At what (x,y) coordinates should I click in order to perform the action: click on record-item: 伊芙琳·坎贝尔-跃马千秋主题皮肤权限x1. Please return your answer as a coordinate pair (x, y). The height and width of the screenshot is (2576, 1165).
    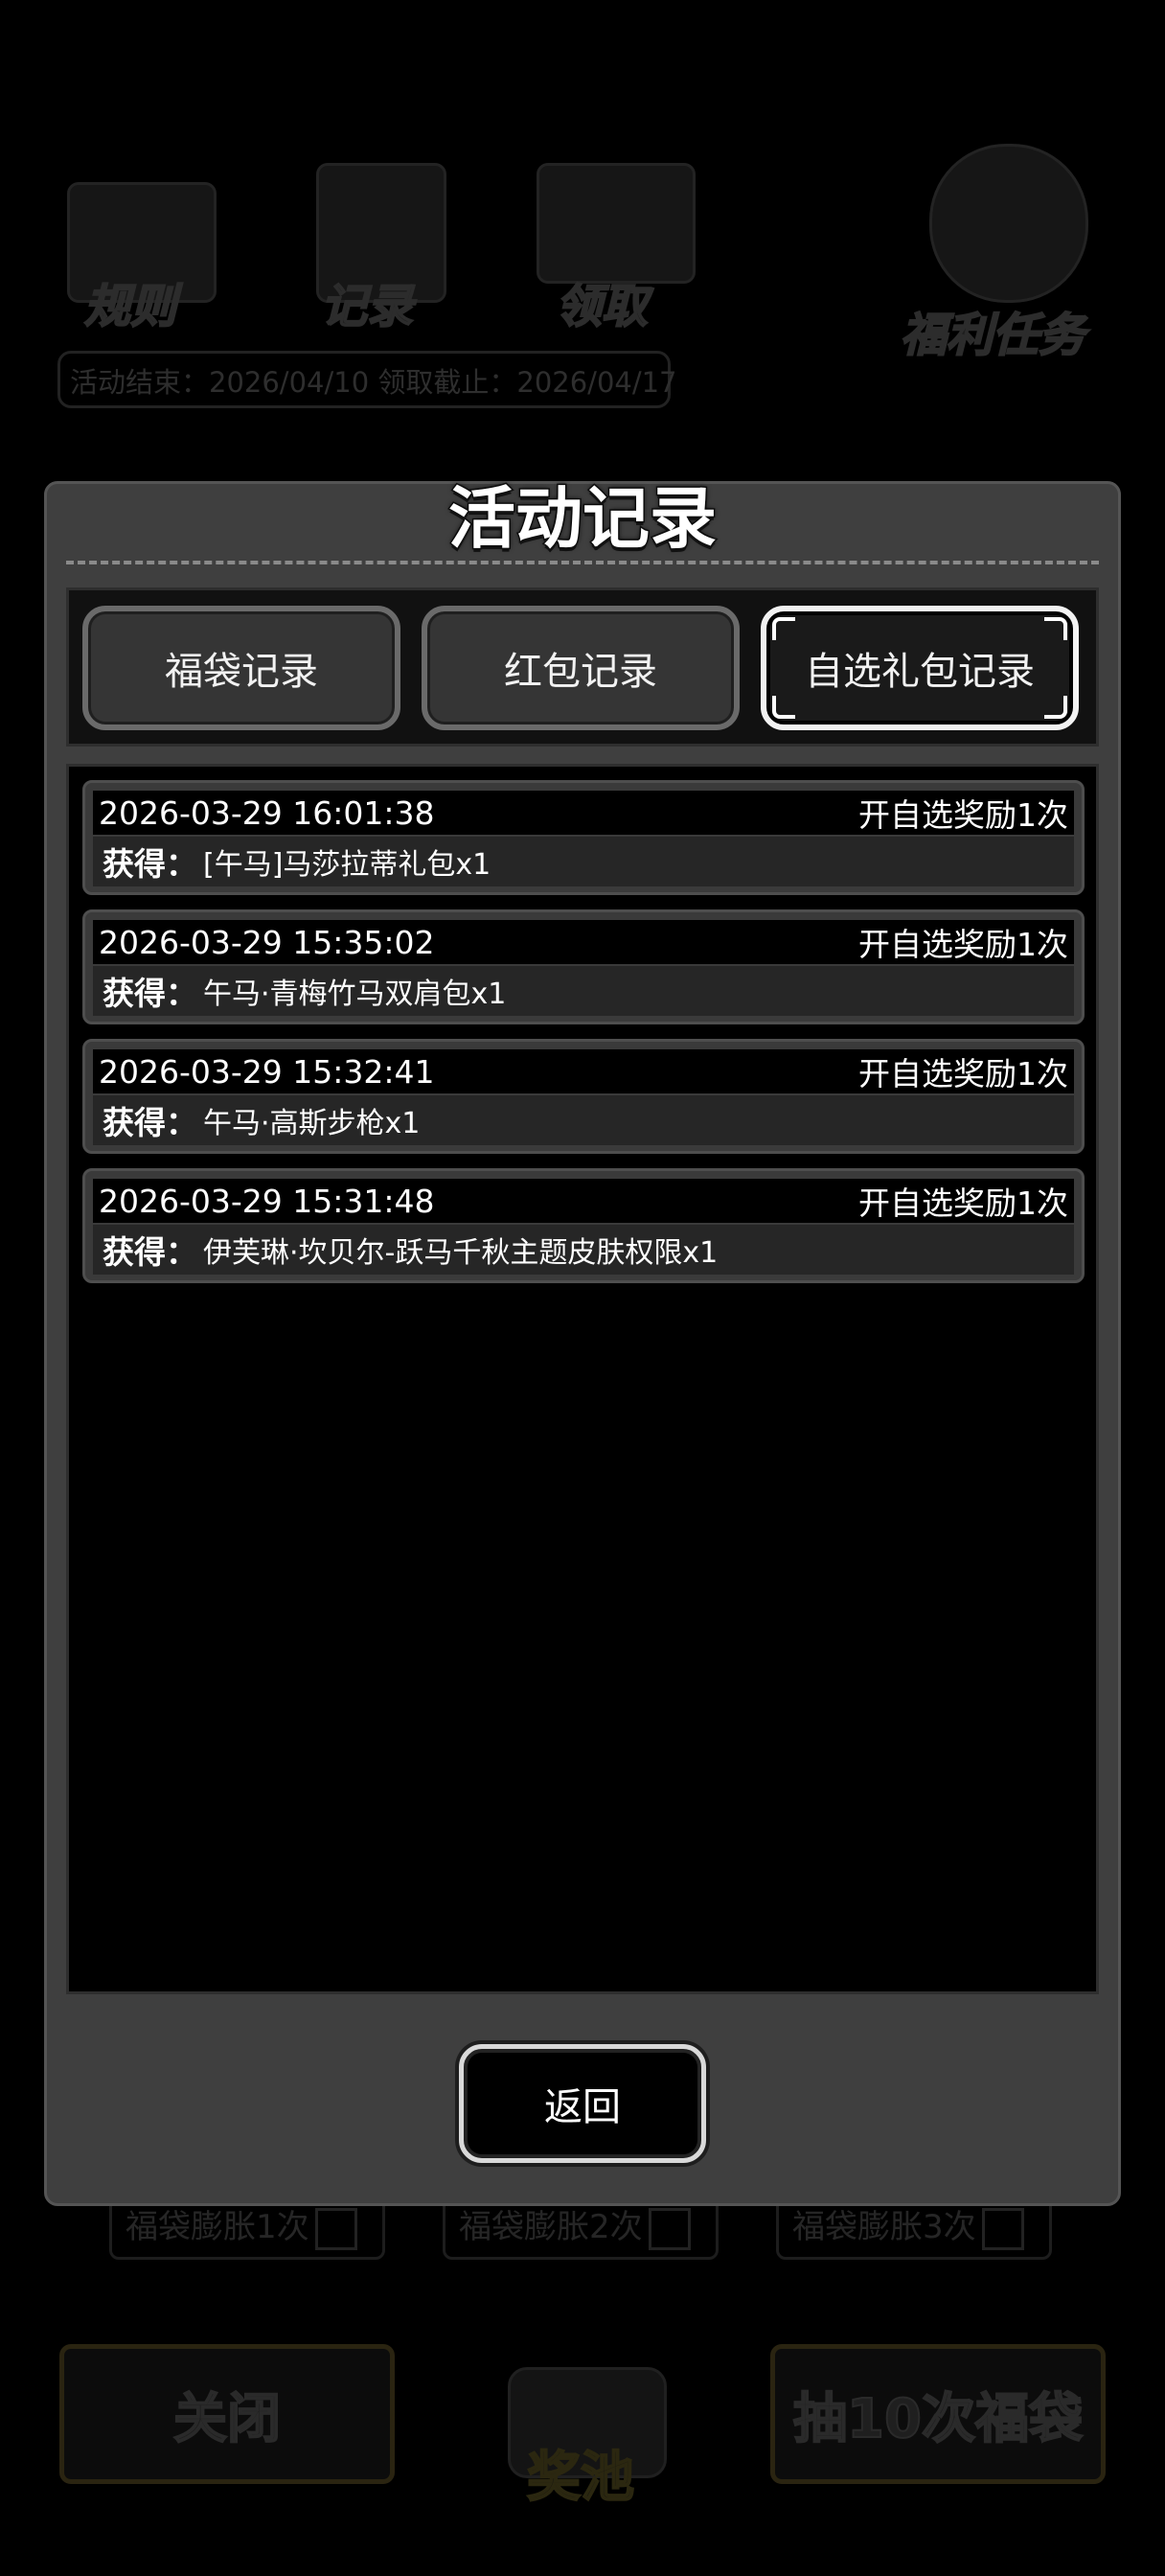
    Looking at the image, I should click on (461, 1253).